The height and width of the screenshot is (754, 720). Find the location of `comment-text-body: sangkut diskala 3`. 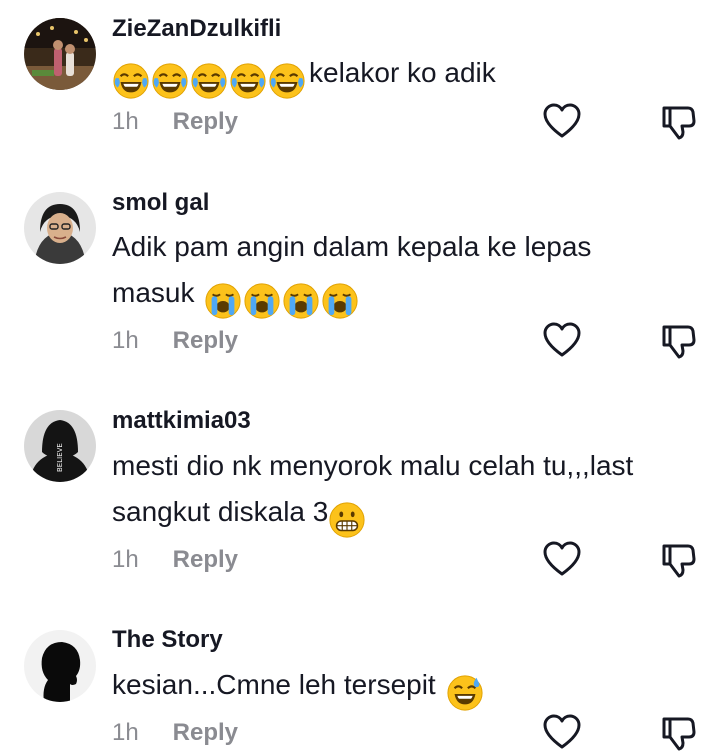

comment-text-body: sangkut diskala 3 is located at coordinates (220, 511).